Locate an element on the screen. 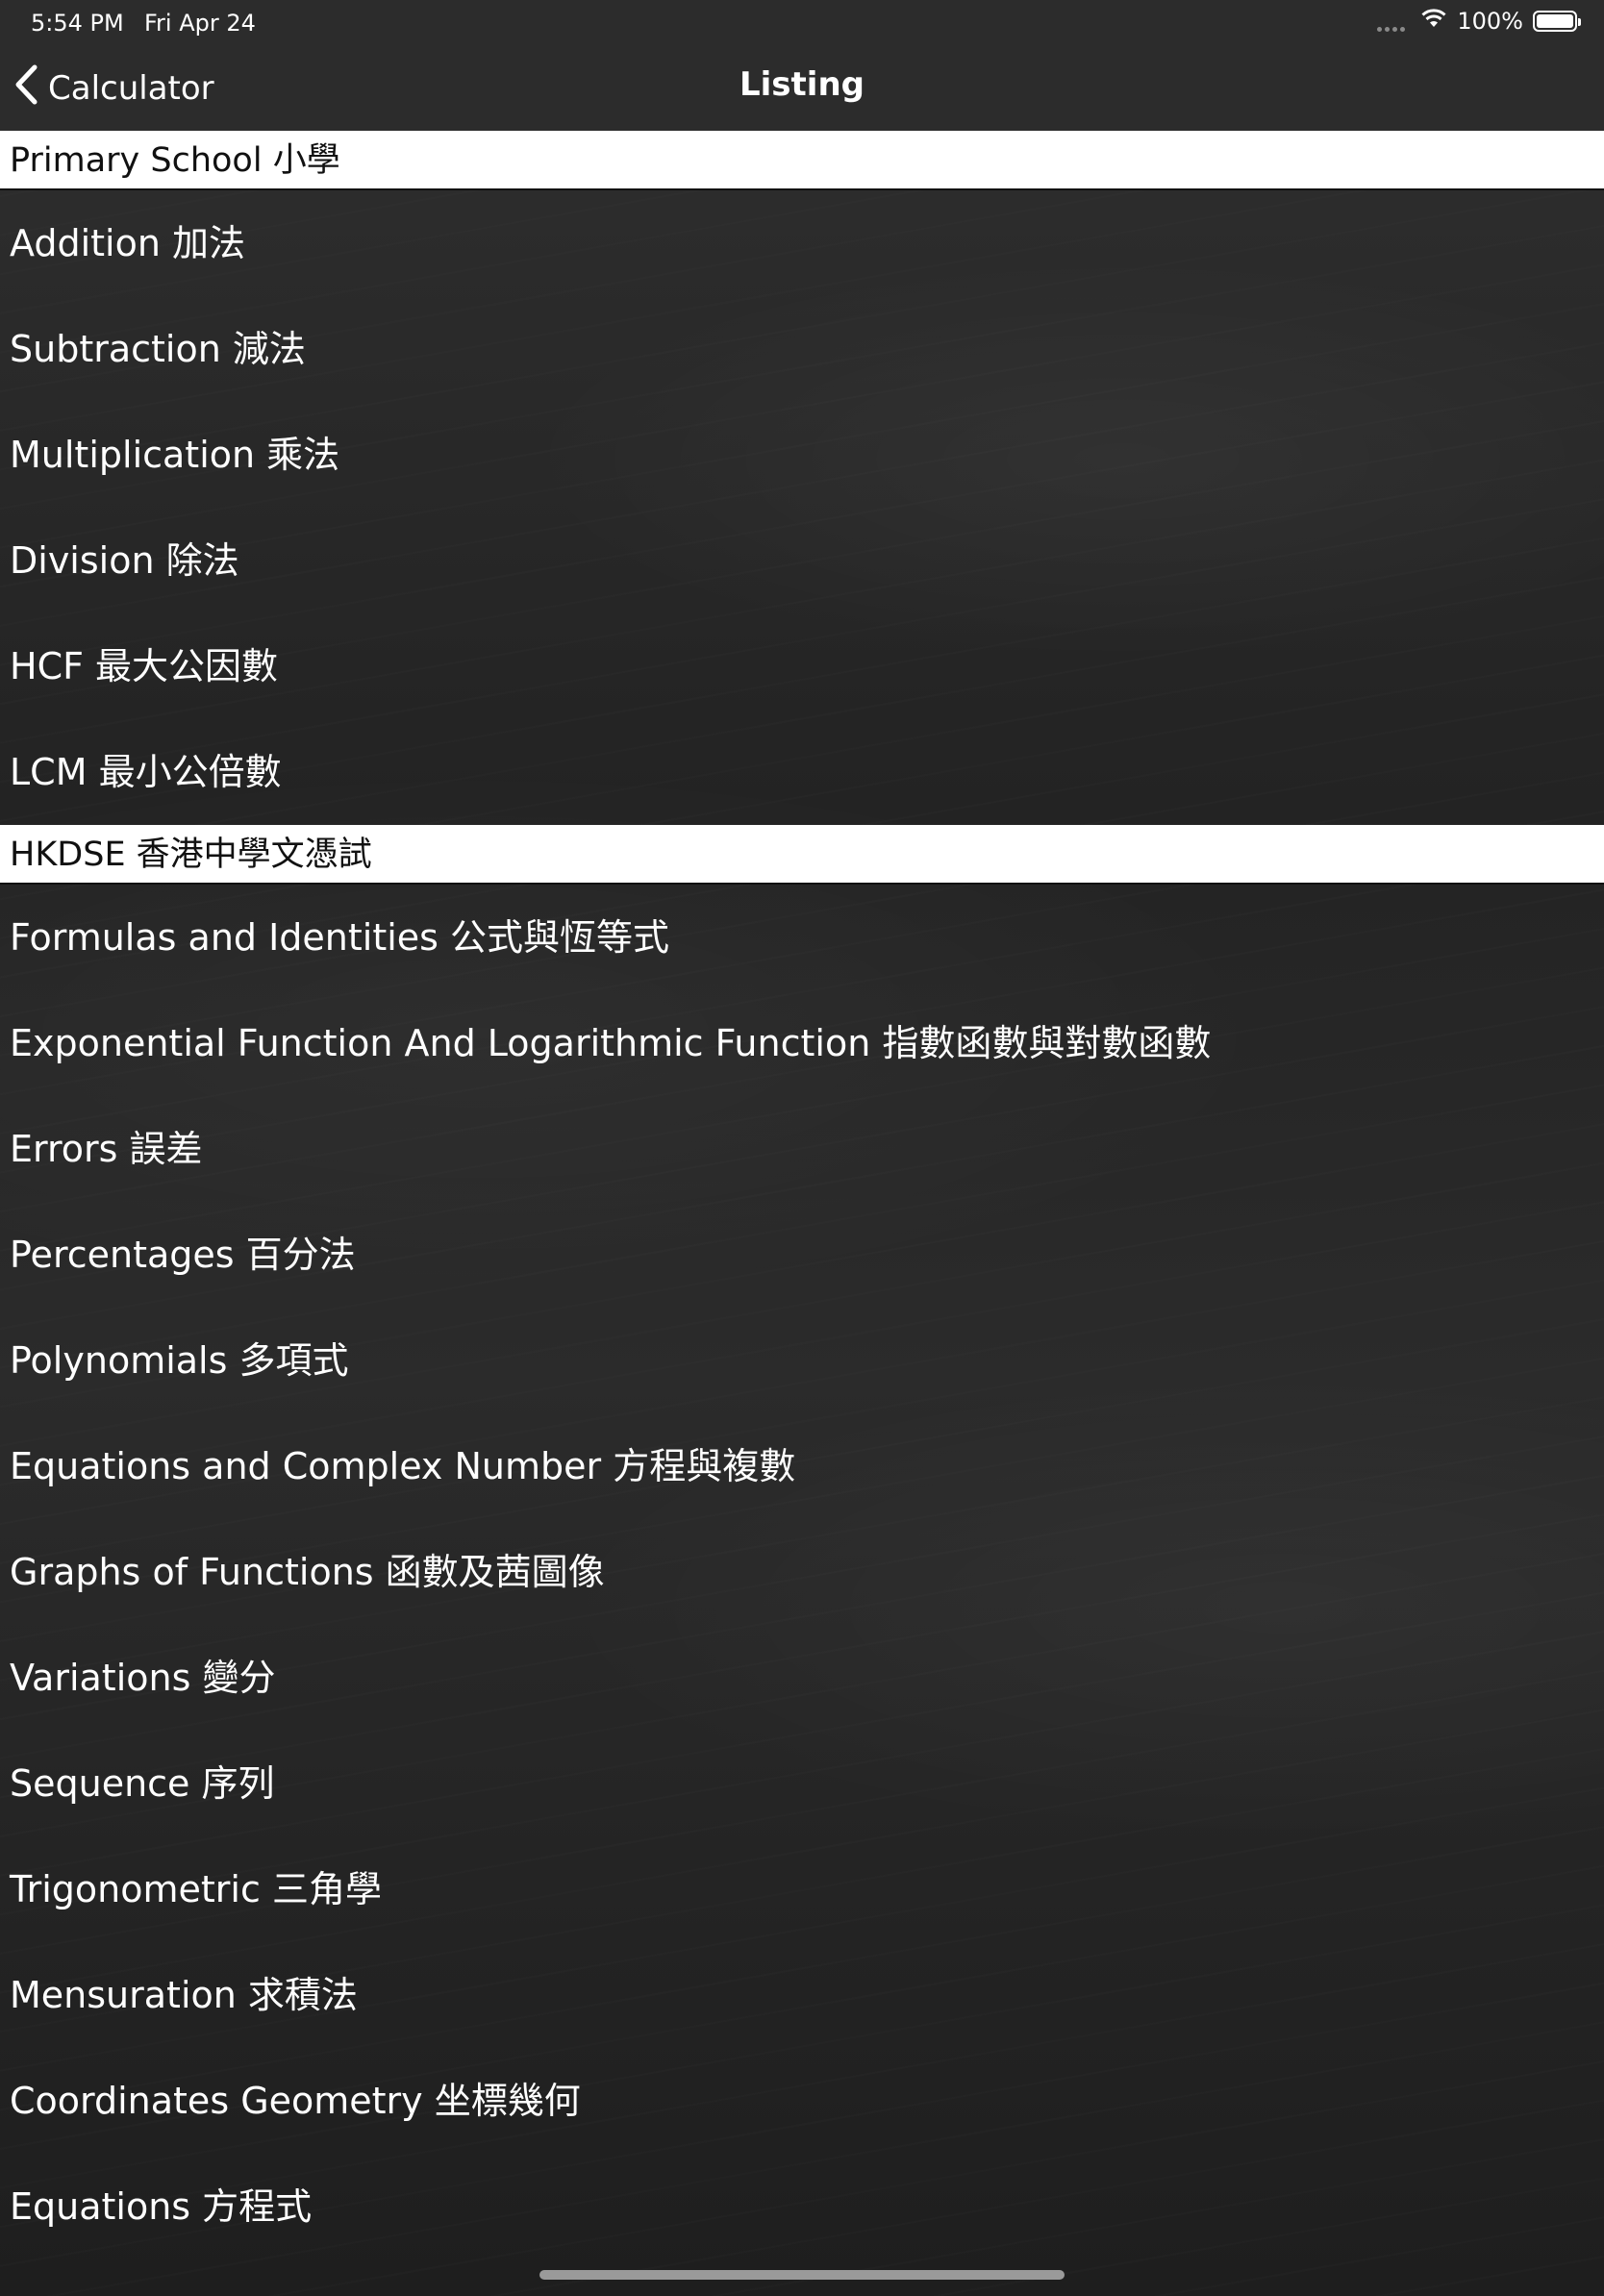 The height and width of the screenshot is (2296, 1604). status-indicators: 100% is located at coordinates (1479, 21).